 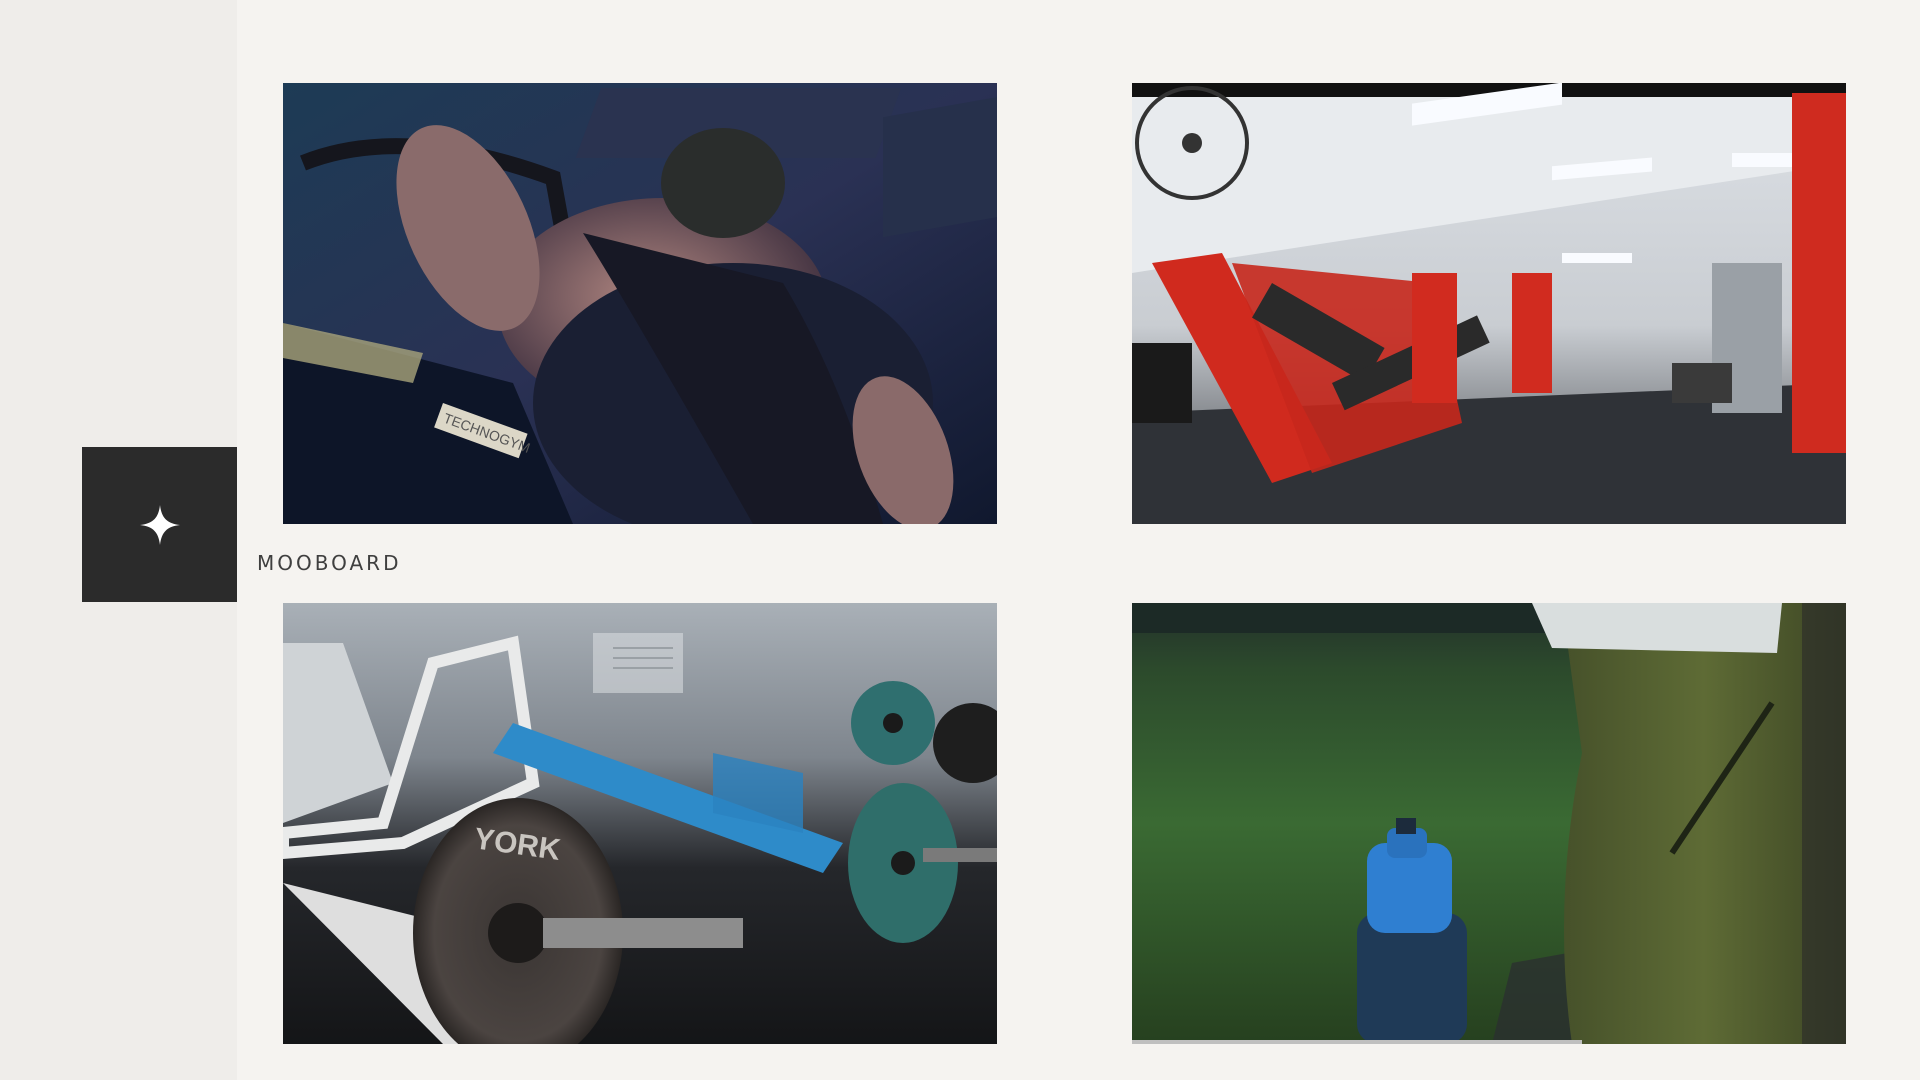 I want to click on brand-name: MOOBOARD, so click(x=329, y=563).